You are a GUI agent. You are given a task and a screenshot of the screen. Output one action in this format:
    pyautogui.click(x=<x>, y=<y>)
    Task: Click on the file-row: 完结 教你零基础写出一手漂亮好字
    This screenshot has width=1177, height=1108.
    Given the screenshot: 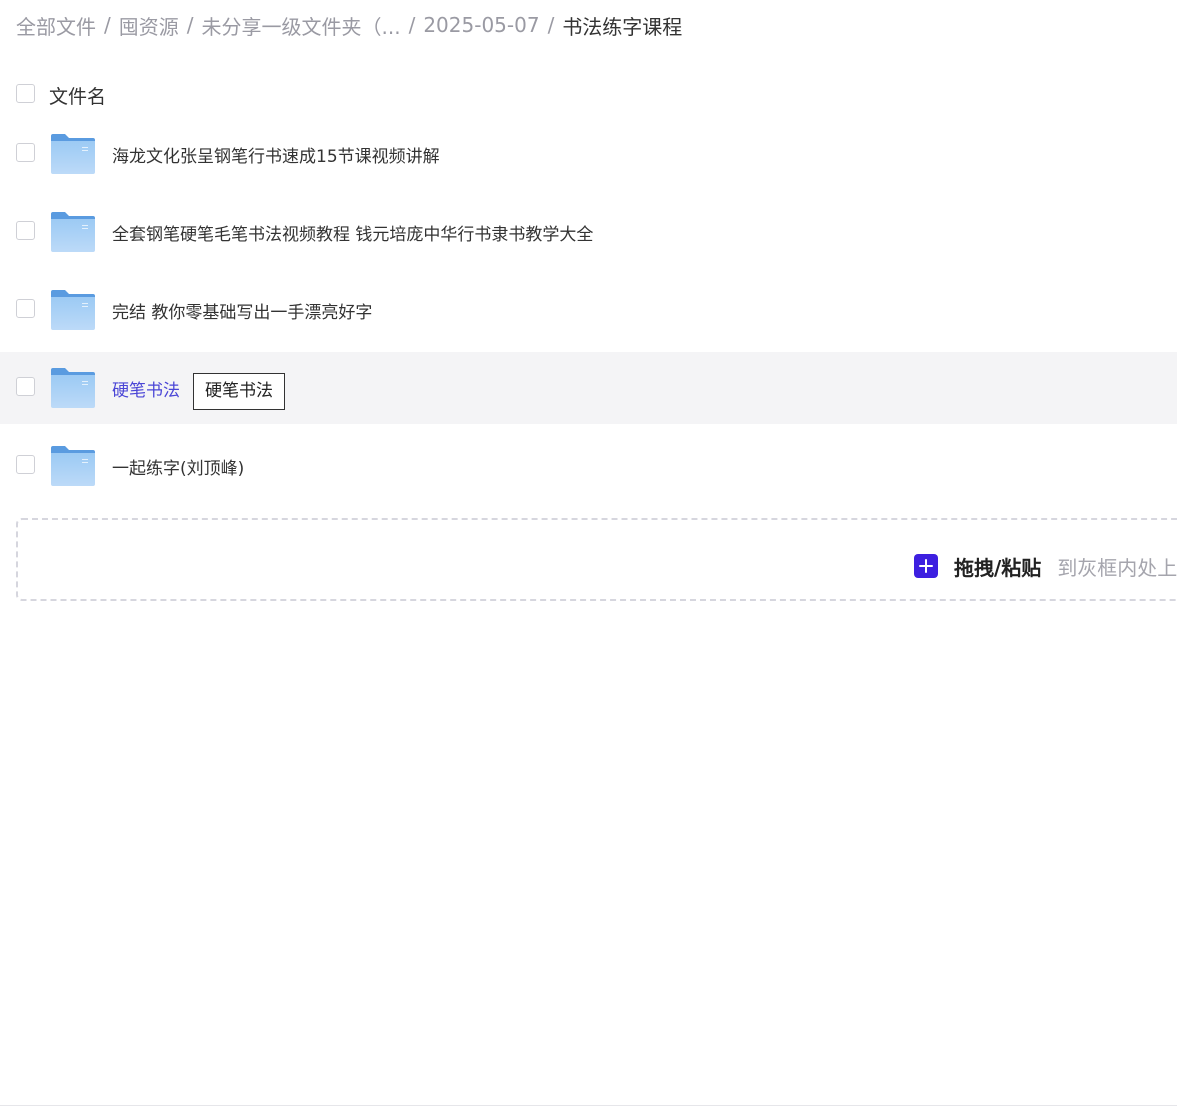 What is the action you would take?
    pyautogui.click(x=588, y=310)
    